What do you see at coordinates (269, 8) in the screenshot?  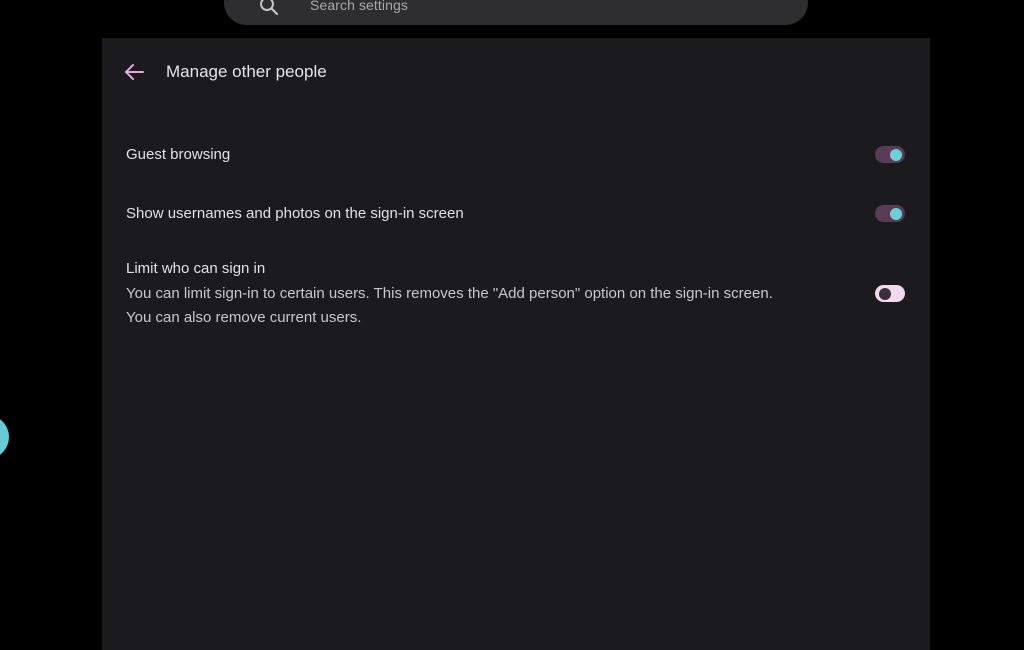 I see `search-icon` at bounding box center [269, 8].